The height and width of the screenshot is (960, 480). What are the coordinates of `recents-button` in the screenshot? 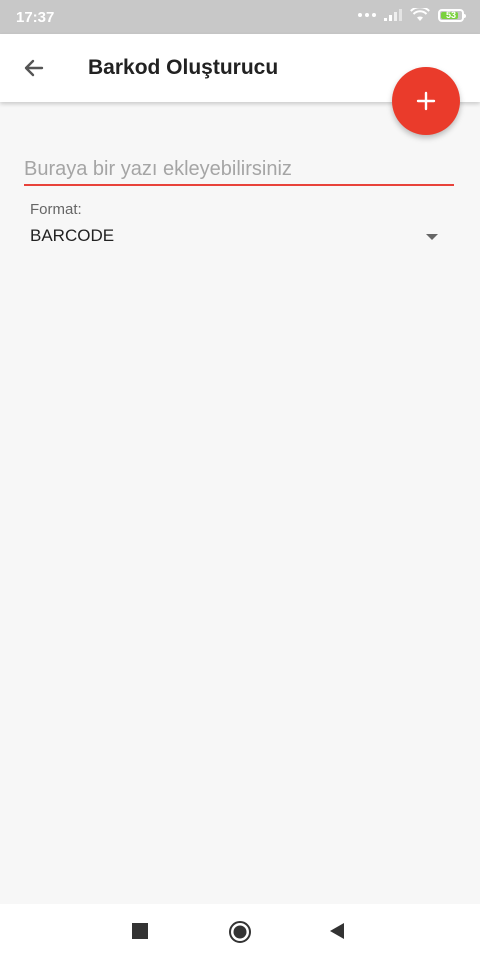 It's located at (140, 933).